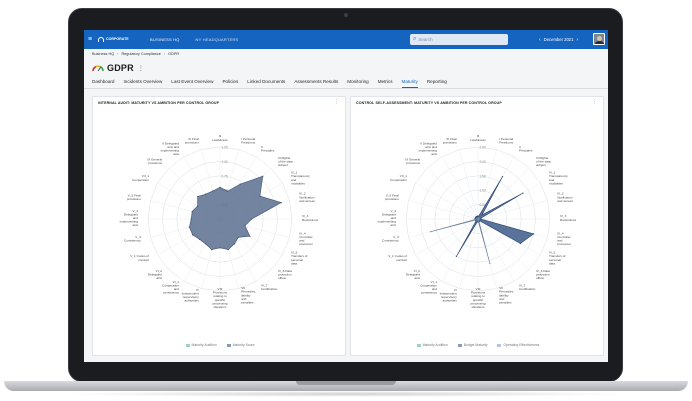 The image size is (692, 401). Describe the element at coordinates (165, 39) in the screenshot. I see `business-hq-link: BUSINESS HQ` at that location.